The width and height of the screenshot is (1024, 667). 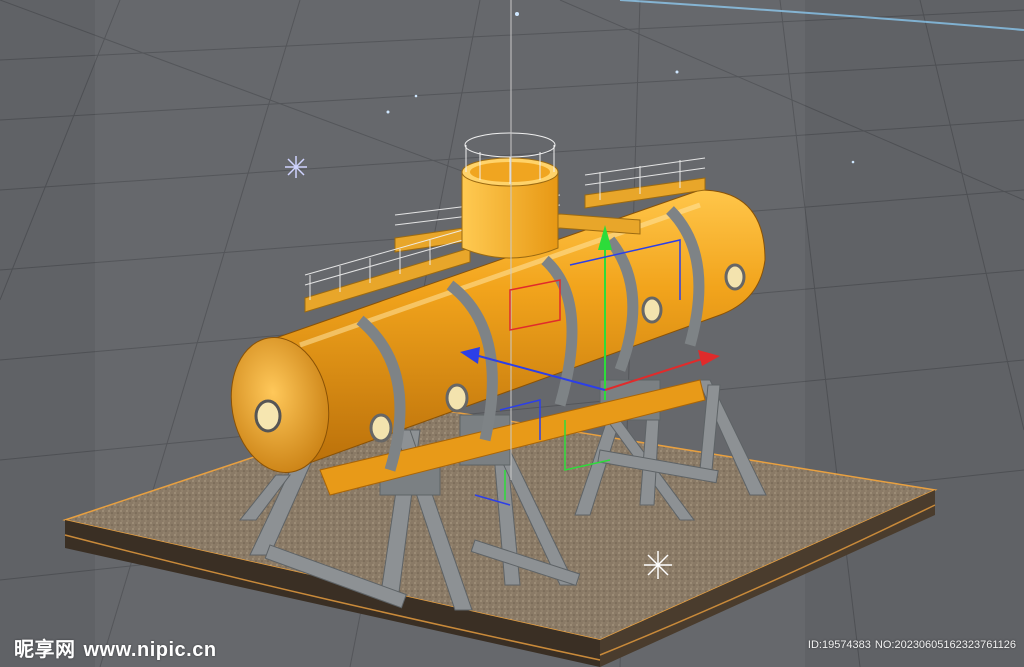 What do you see at coordinates (839, 645) in the screenshot?
I see `image-id: ID:19574383` at bounding box center [839, 645].